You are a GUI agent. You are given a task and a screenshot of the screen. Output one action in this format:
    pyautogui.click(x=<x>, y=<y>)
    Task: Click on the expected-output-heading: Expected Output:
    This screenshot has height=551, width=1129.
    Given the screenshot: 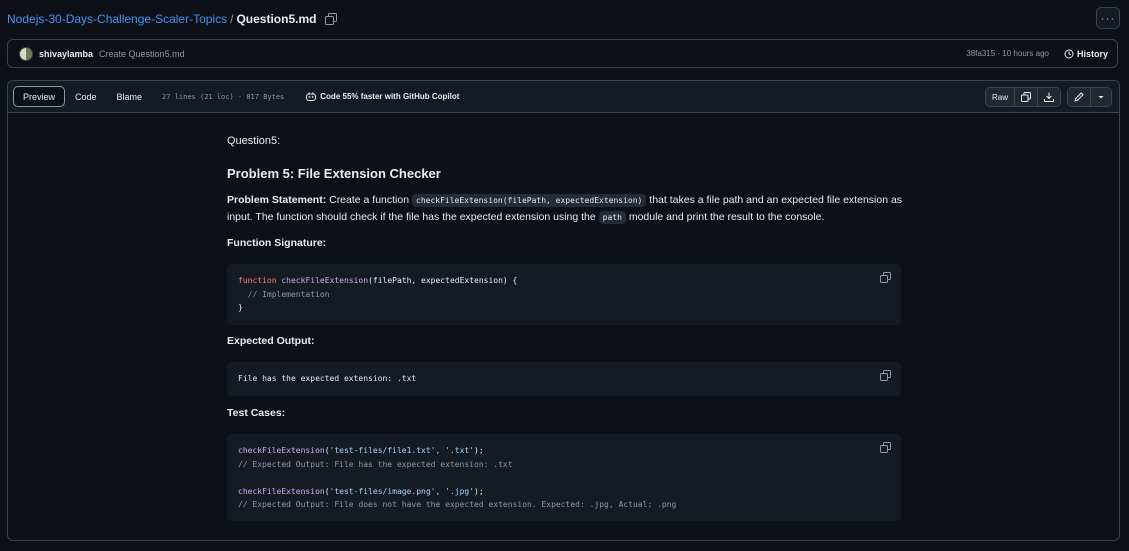 What is the action you would take?
    pyautogui.click(x=271, y=341)
    